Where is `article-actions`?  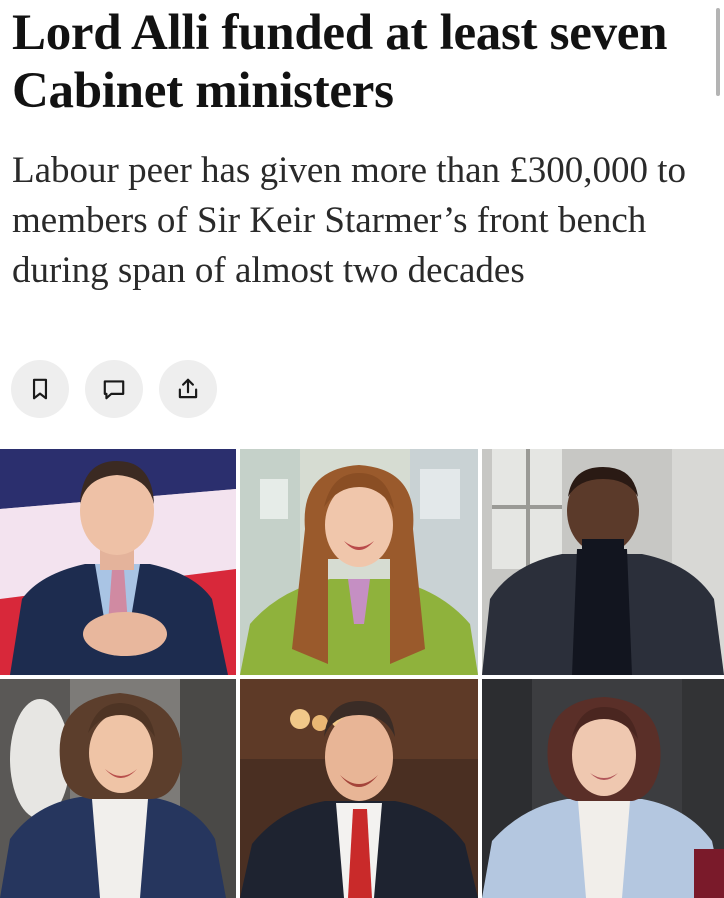
article-actions is located at coordinates (114, 389).